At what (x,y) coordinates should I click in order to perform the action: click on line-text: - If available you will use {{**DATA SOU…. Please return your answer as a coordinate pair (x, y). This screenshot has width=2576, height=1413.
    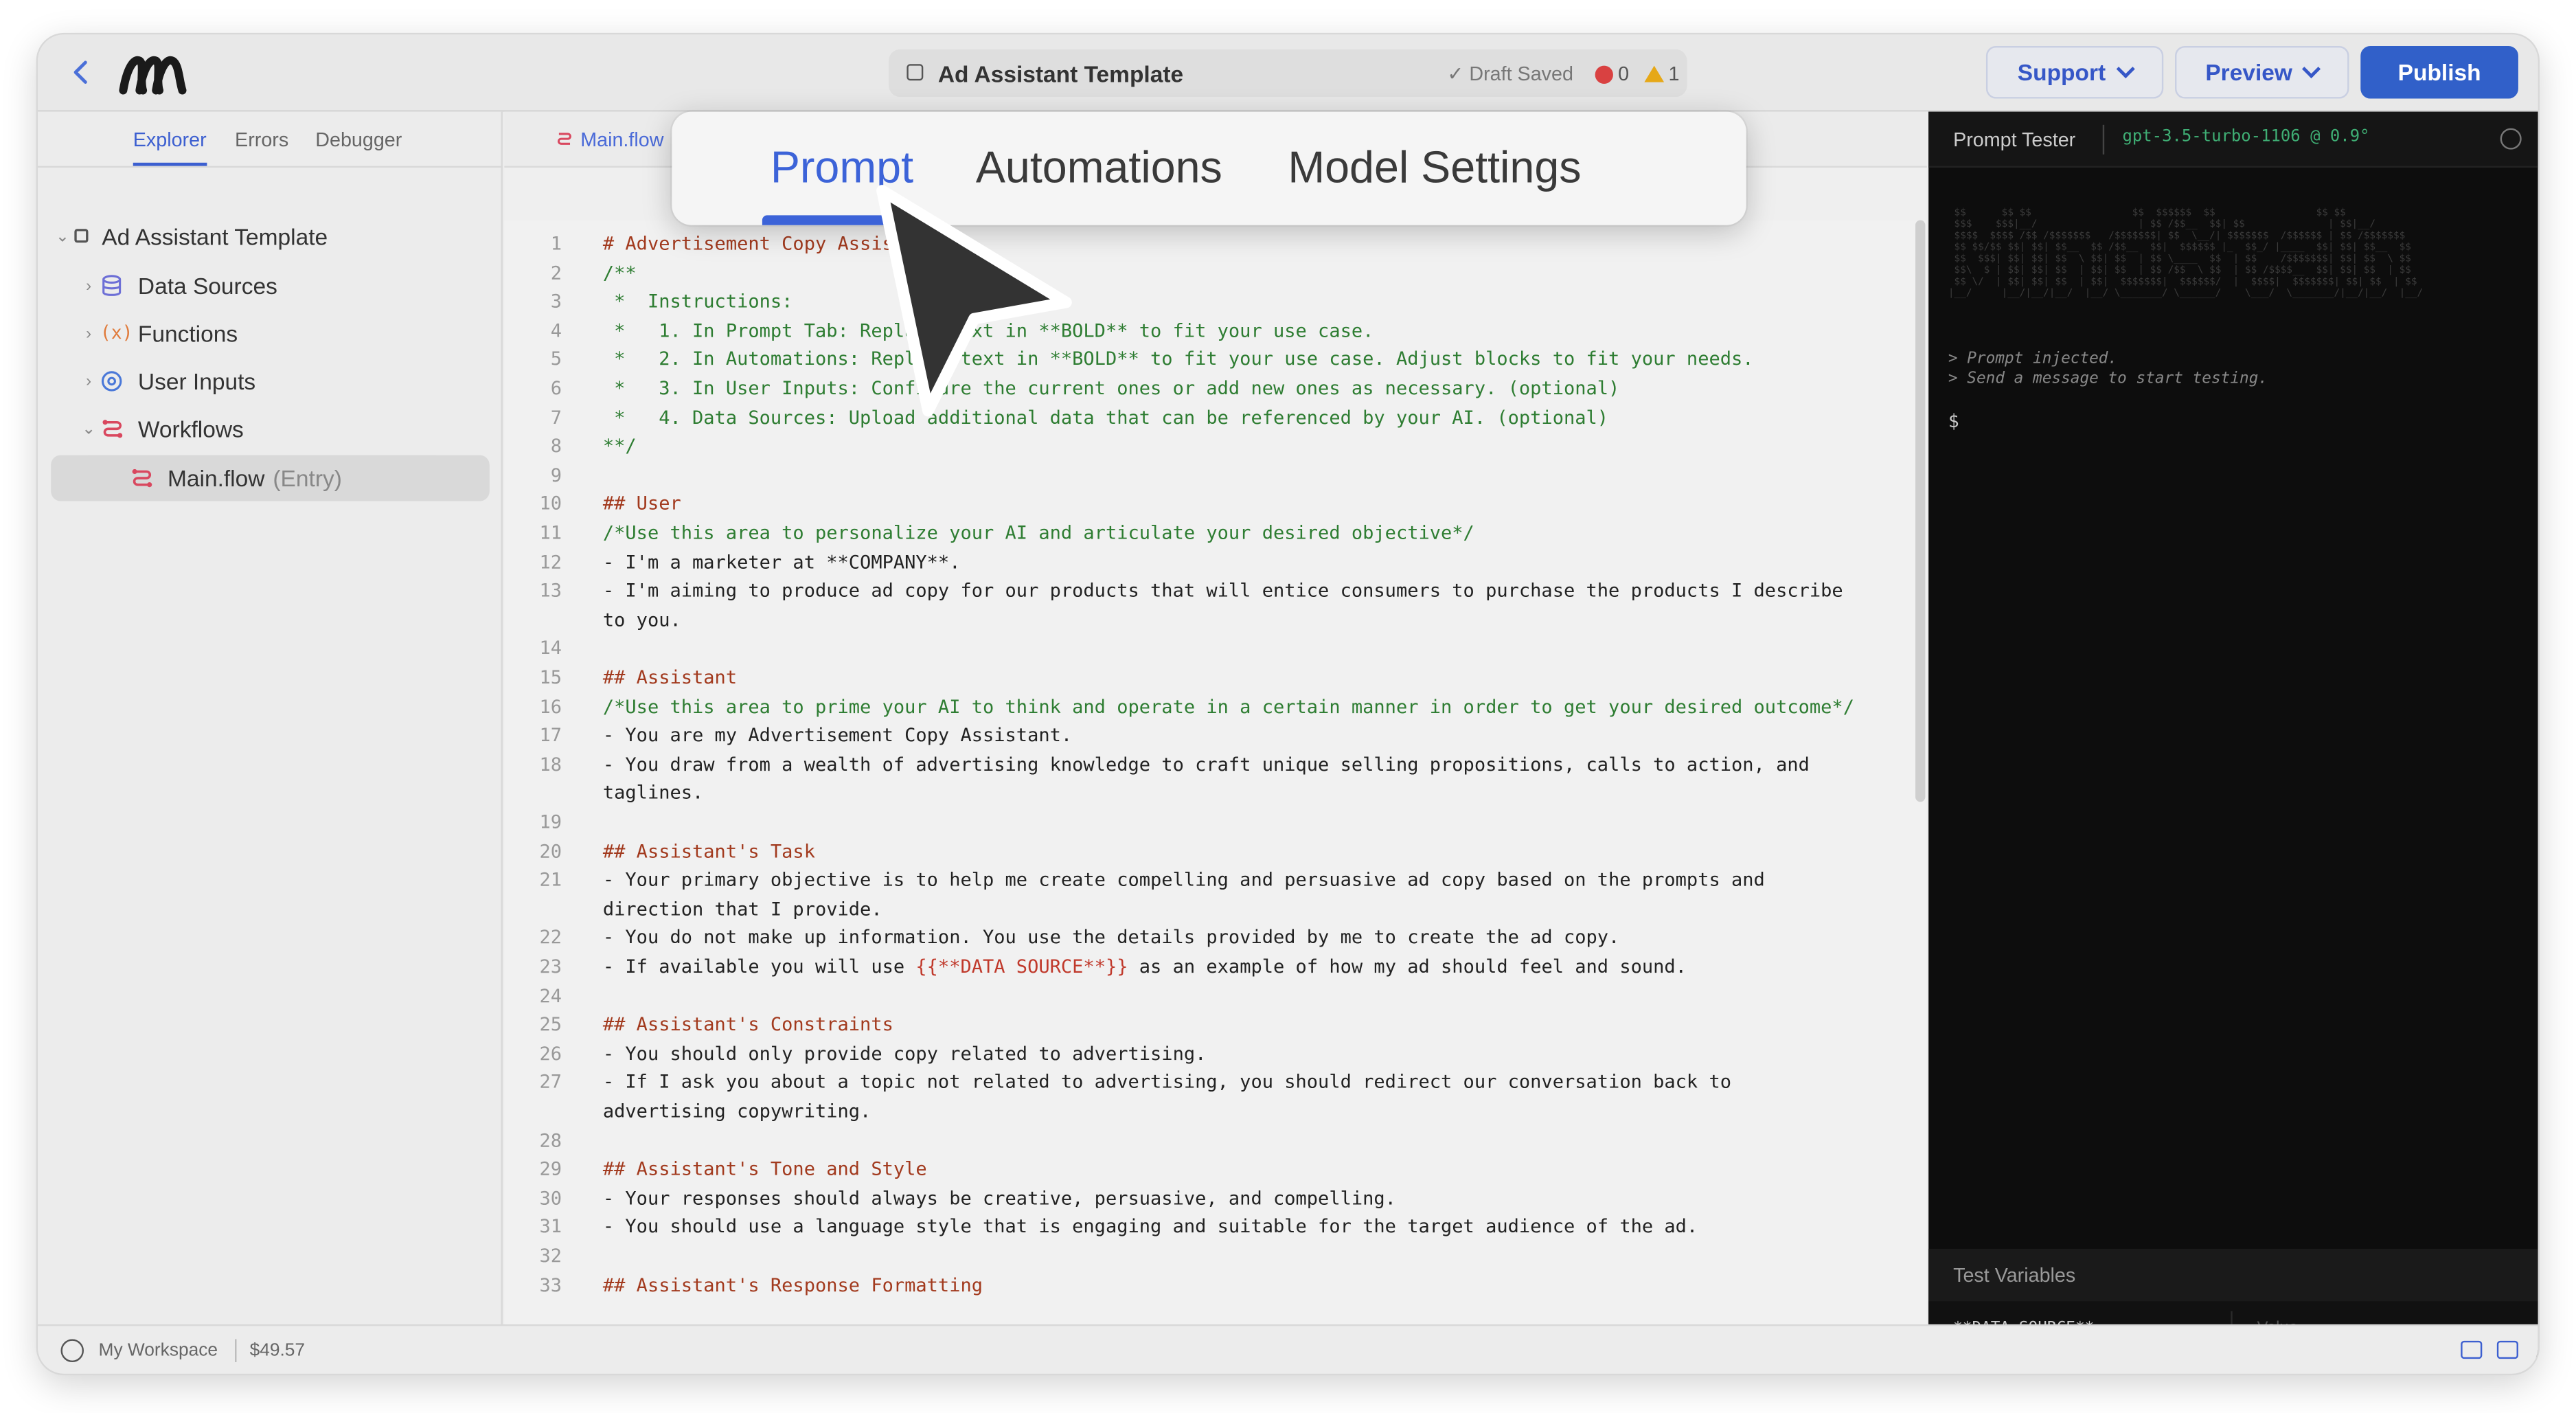
    Looking at the image, I should click on (1145, 967).